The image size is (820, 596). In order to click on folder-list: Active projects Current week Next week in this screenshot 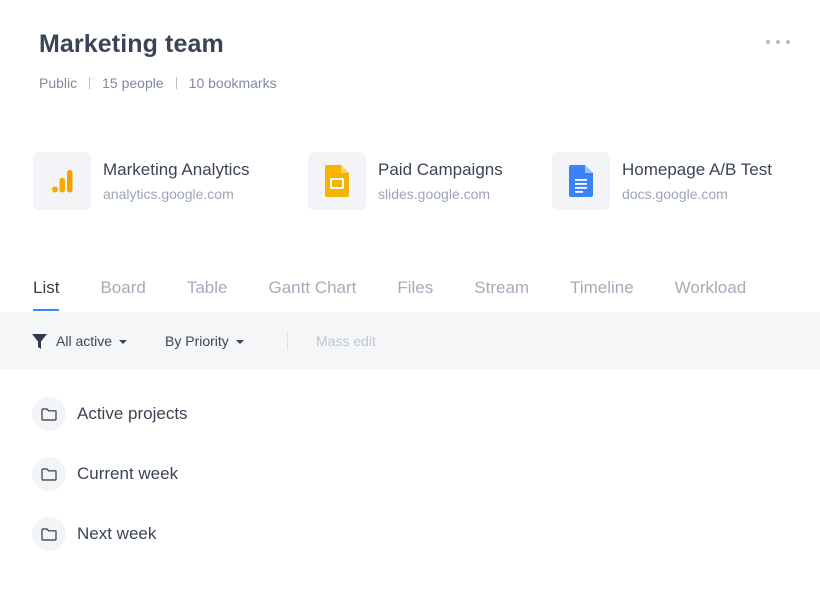, I will do `click(110, 486)`.